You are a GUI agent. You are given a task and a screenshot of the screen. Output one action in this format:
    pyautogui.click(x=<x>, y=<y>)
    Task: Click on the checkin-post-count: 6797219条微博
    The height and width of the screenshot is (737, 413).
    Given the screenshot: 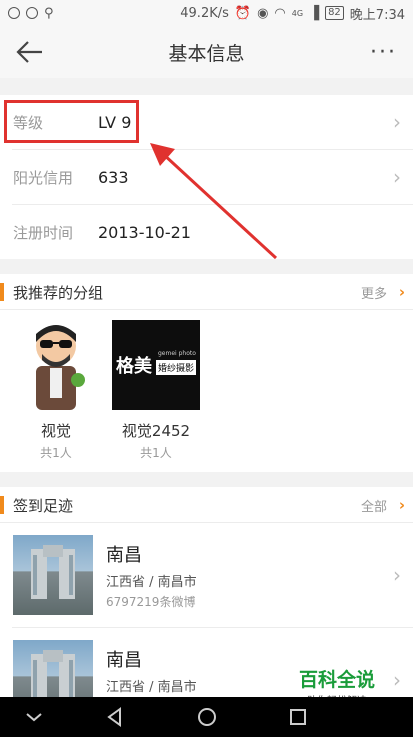 What is the action you would take?
    pyautogui.click(x=151, y=602)
    